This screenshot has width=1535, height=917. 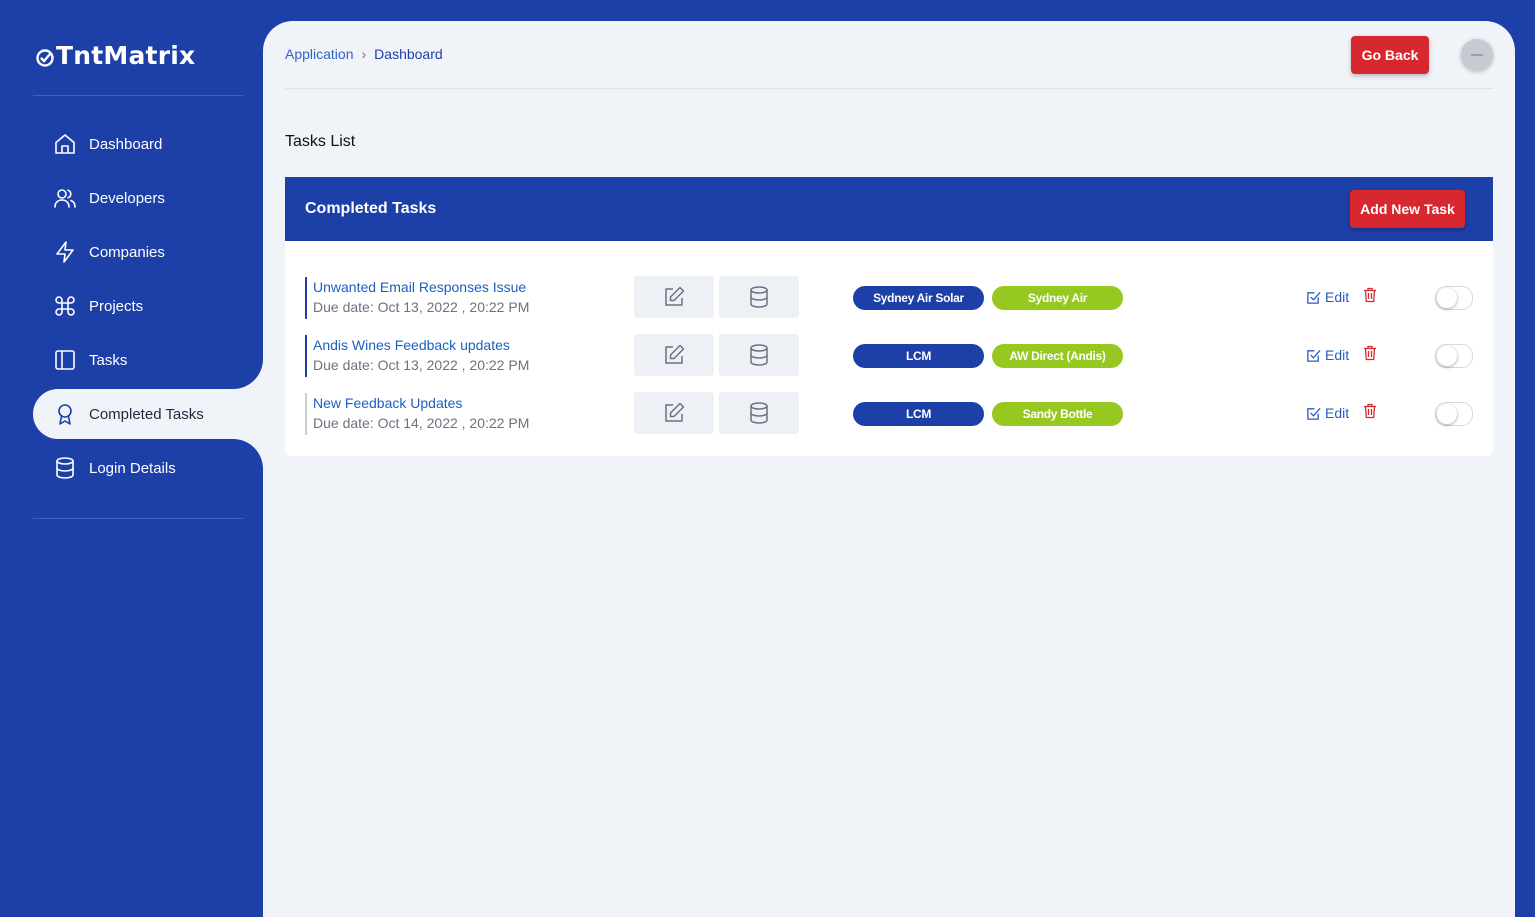 What do you see at coordinates (1057, 356) in the screenshot?
I see `client-tag: AW Direct (Andis)` at bounding box center [1057, 356].